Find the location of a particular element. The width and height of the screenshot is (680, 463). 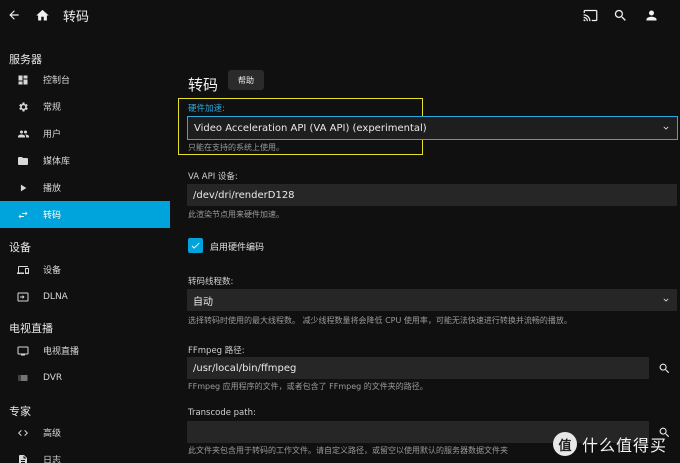

sidebar-section-advanced: 专家 is located at coordinates (20, 411).